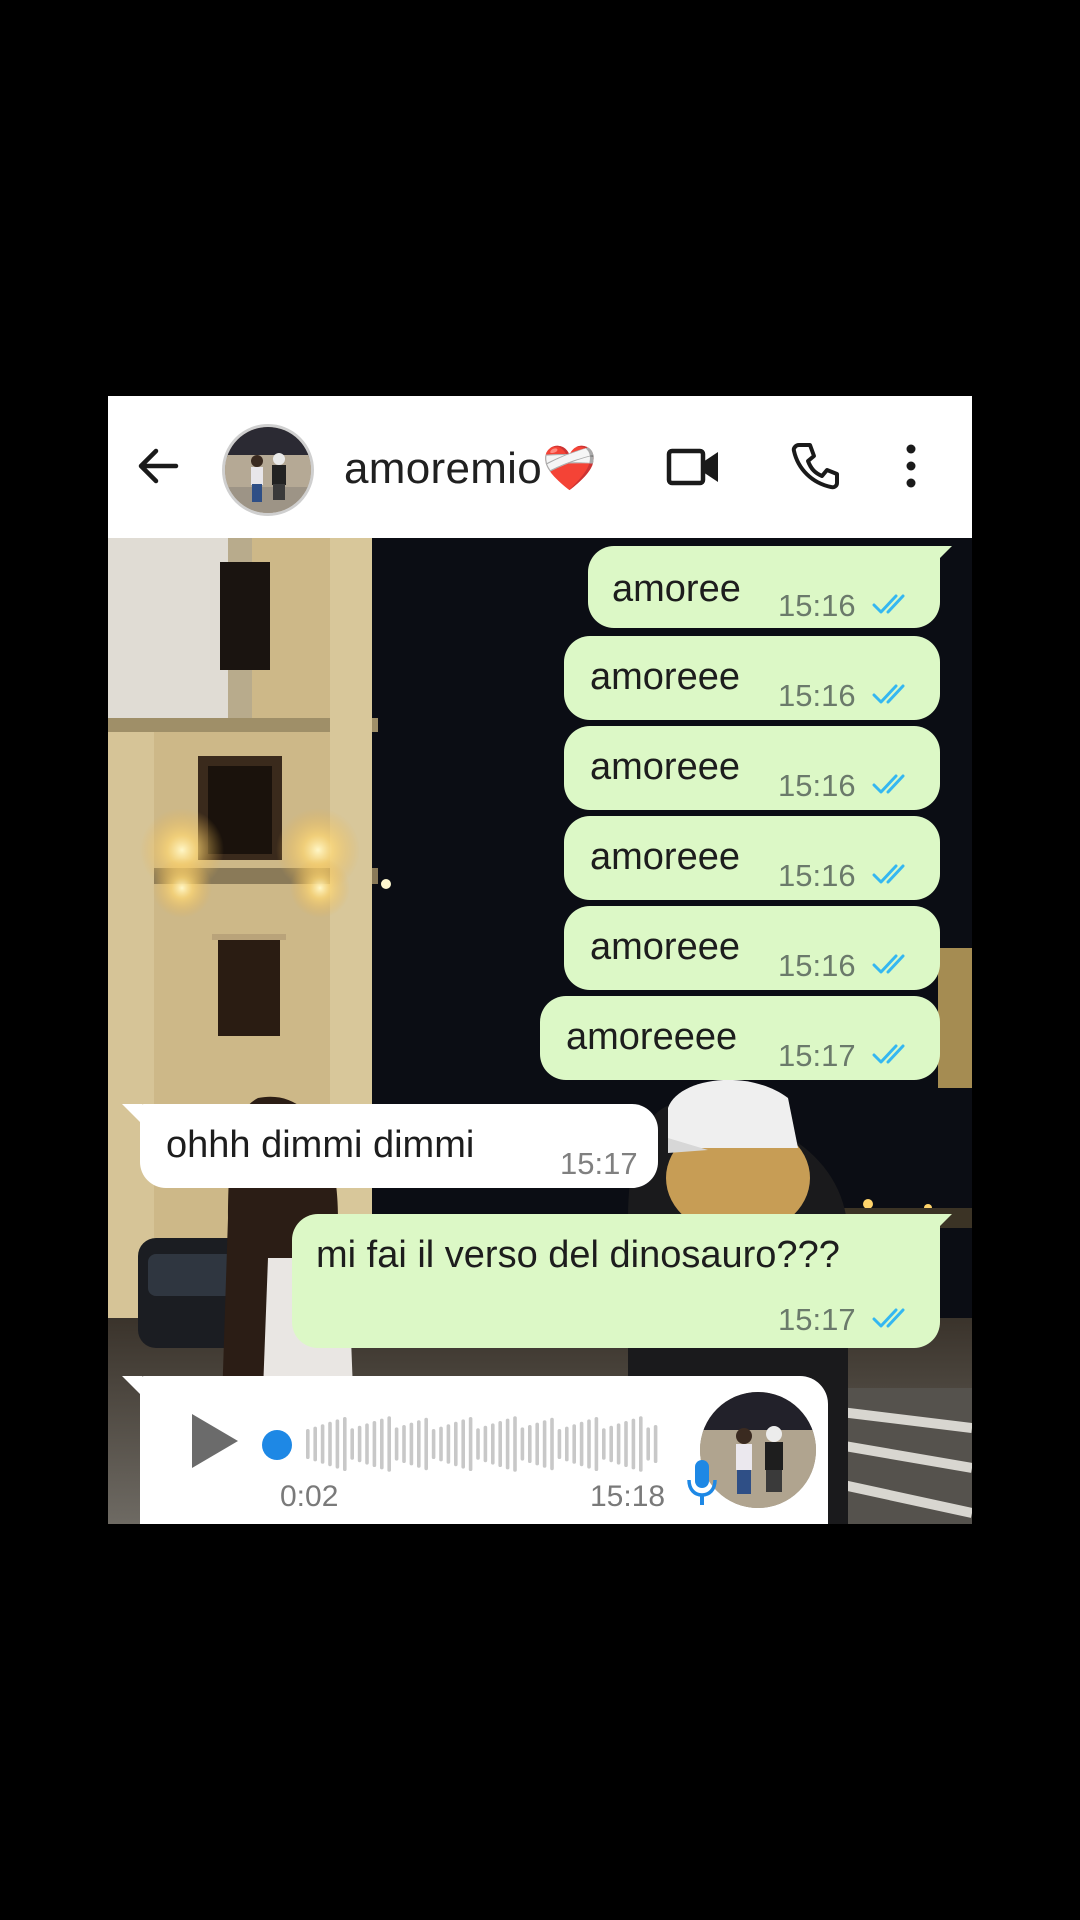  Describe the element at coordinates (764, 587) in the screenshot. I see `message-bubble-outgoing: amoree 15:16` at that location.